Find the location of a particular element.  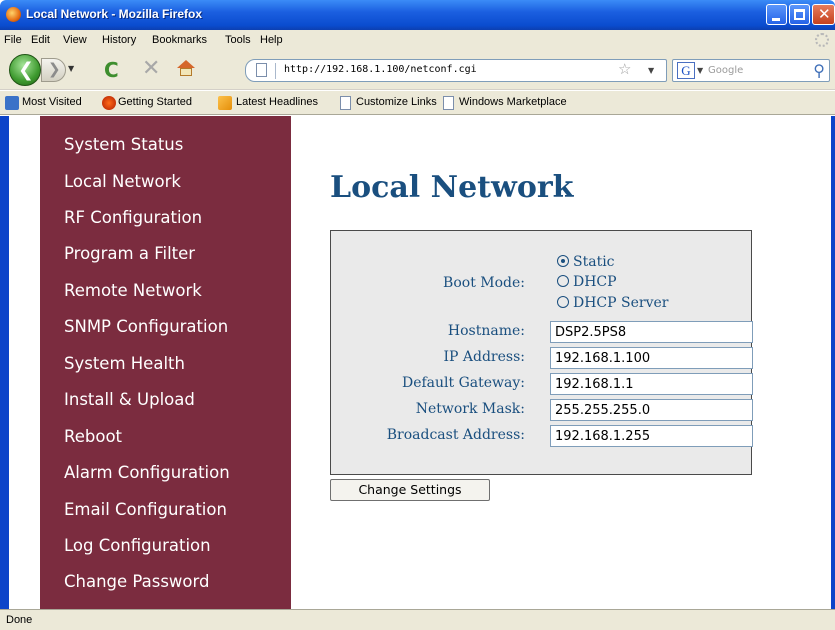

gateway-field: 192.168.1.1 is located at coordinates (651, 384).